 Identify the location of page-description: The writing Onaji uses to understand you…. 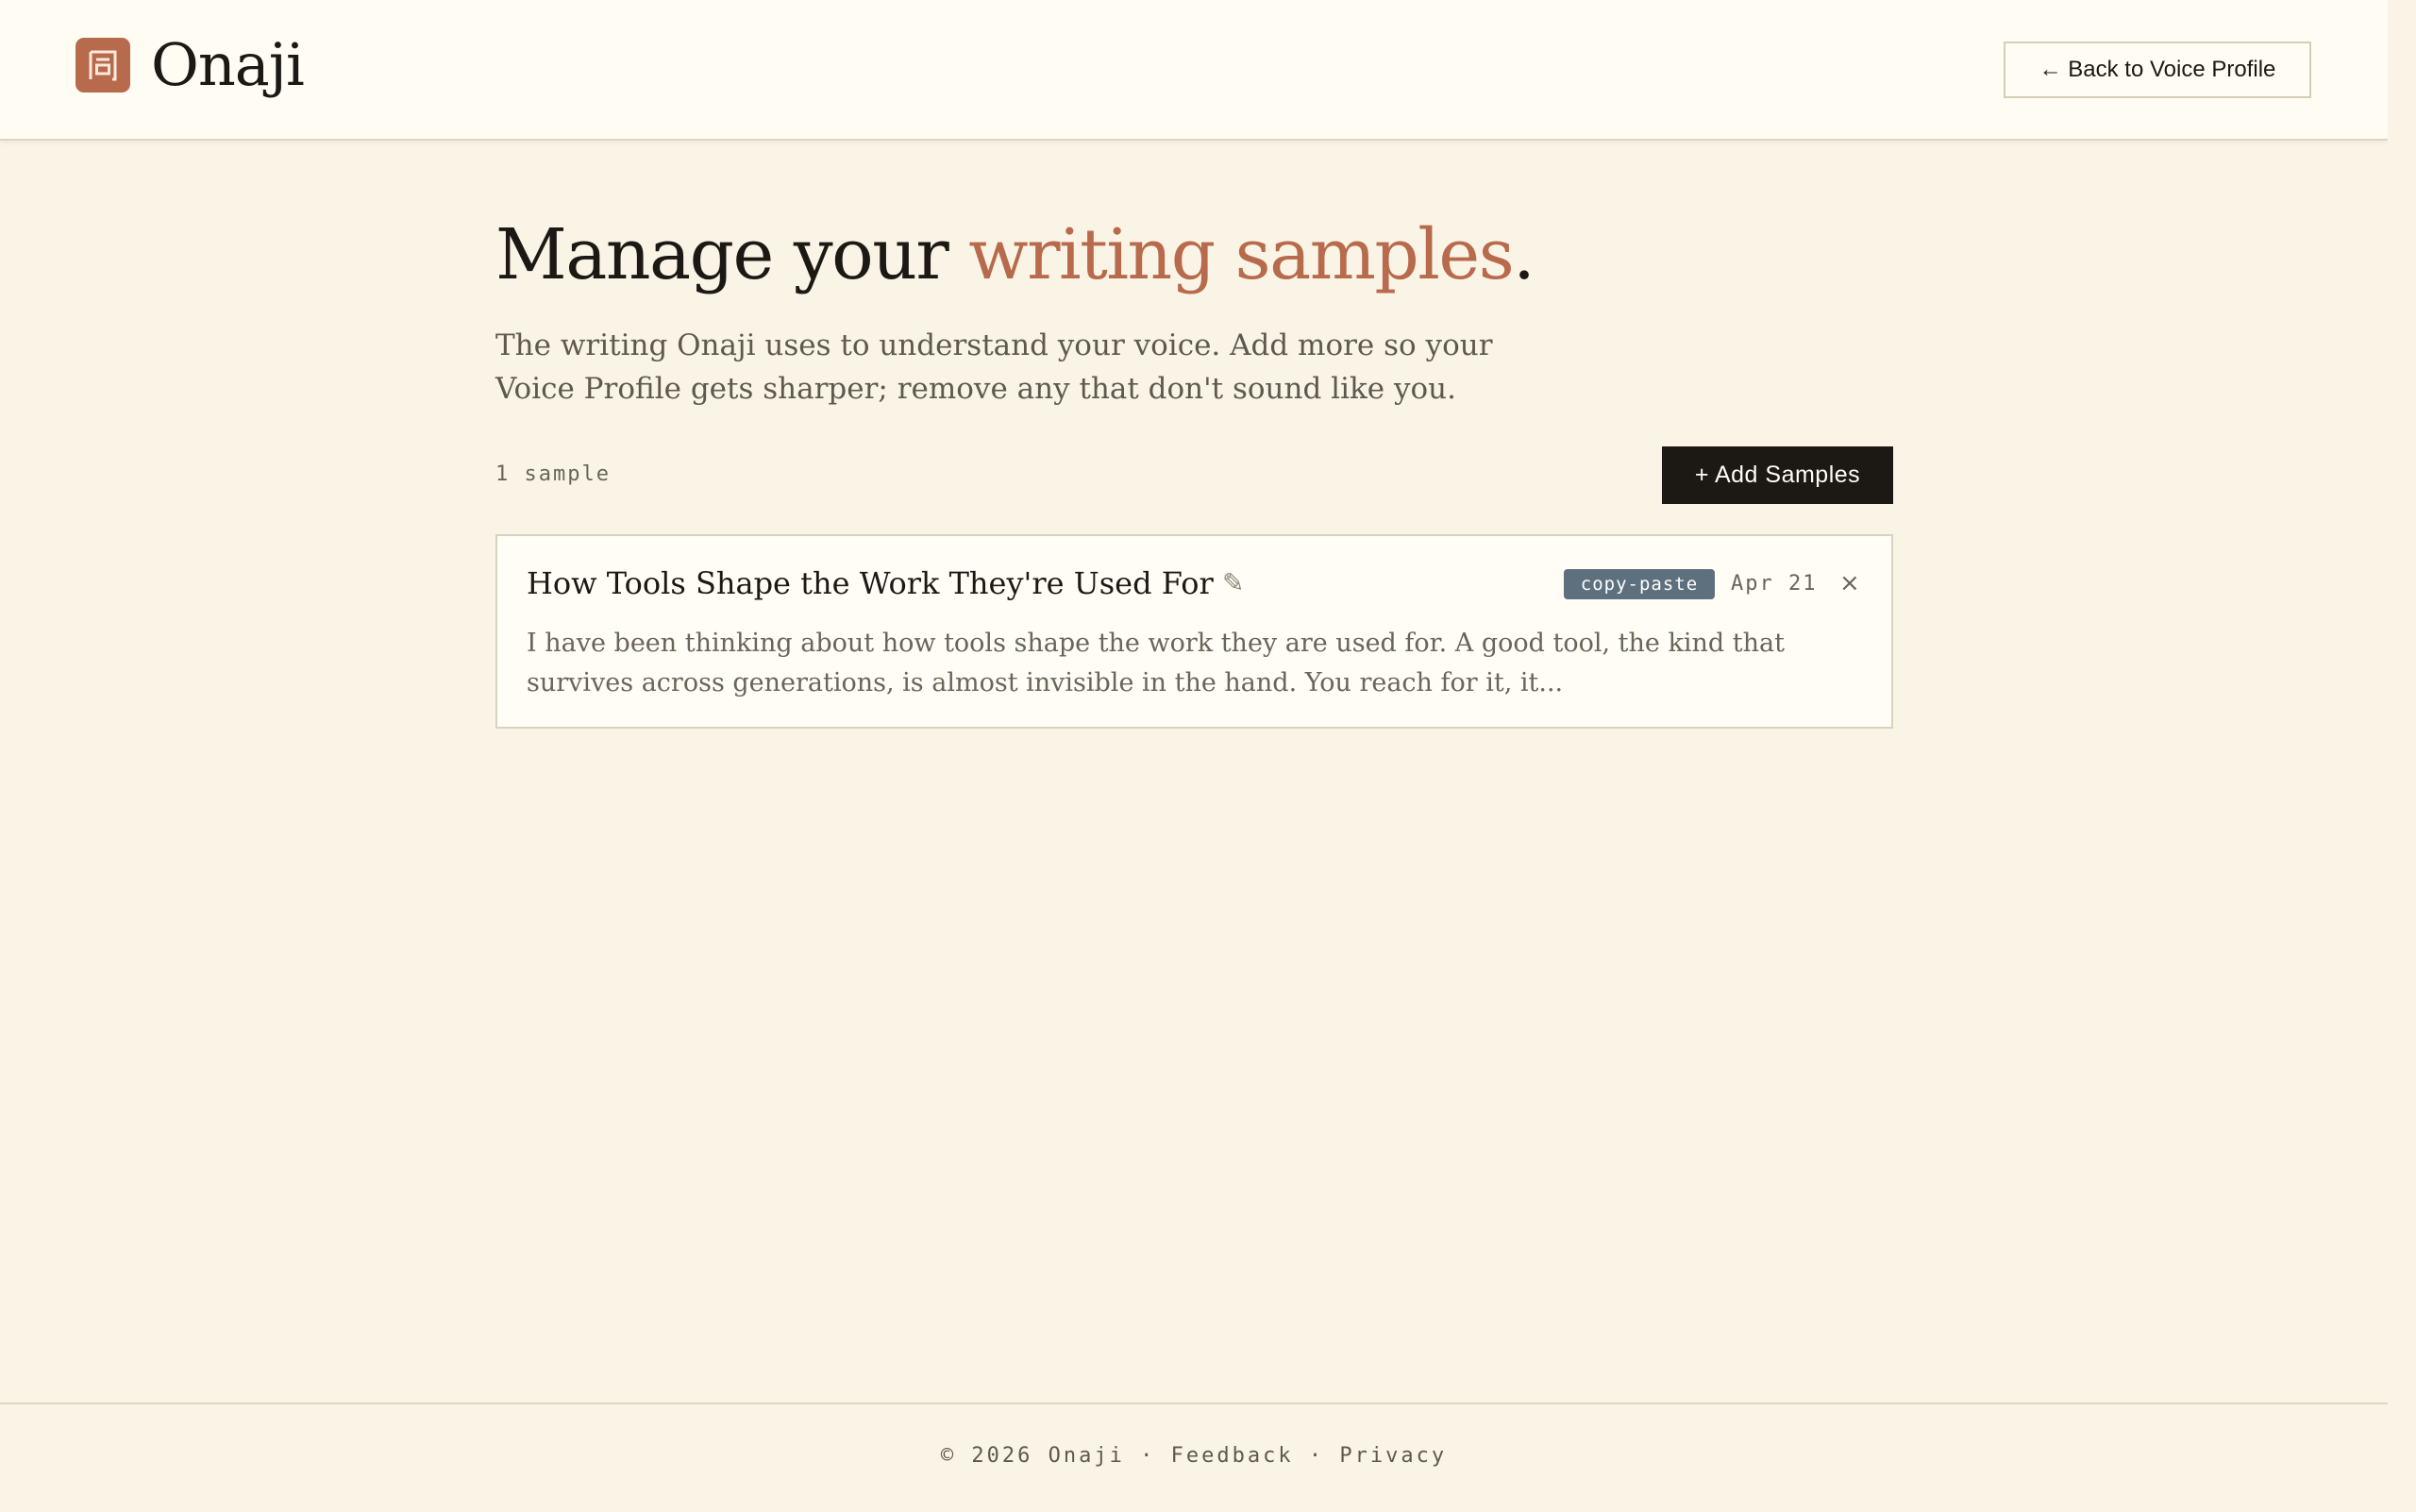
(994, 367).